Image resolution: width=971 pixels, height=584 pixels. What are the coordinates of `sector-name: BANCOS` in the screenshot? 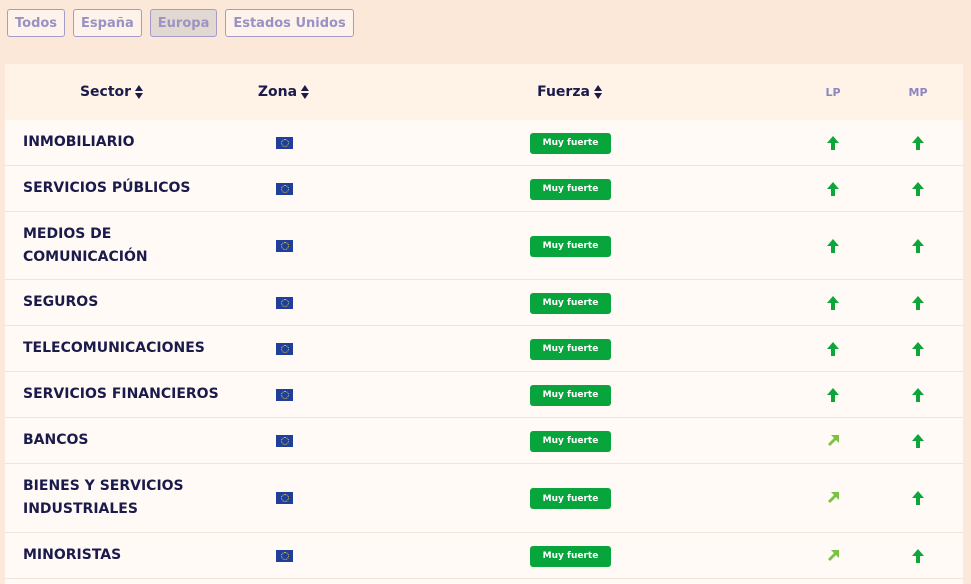 It's located at (56, 440).